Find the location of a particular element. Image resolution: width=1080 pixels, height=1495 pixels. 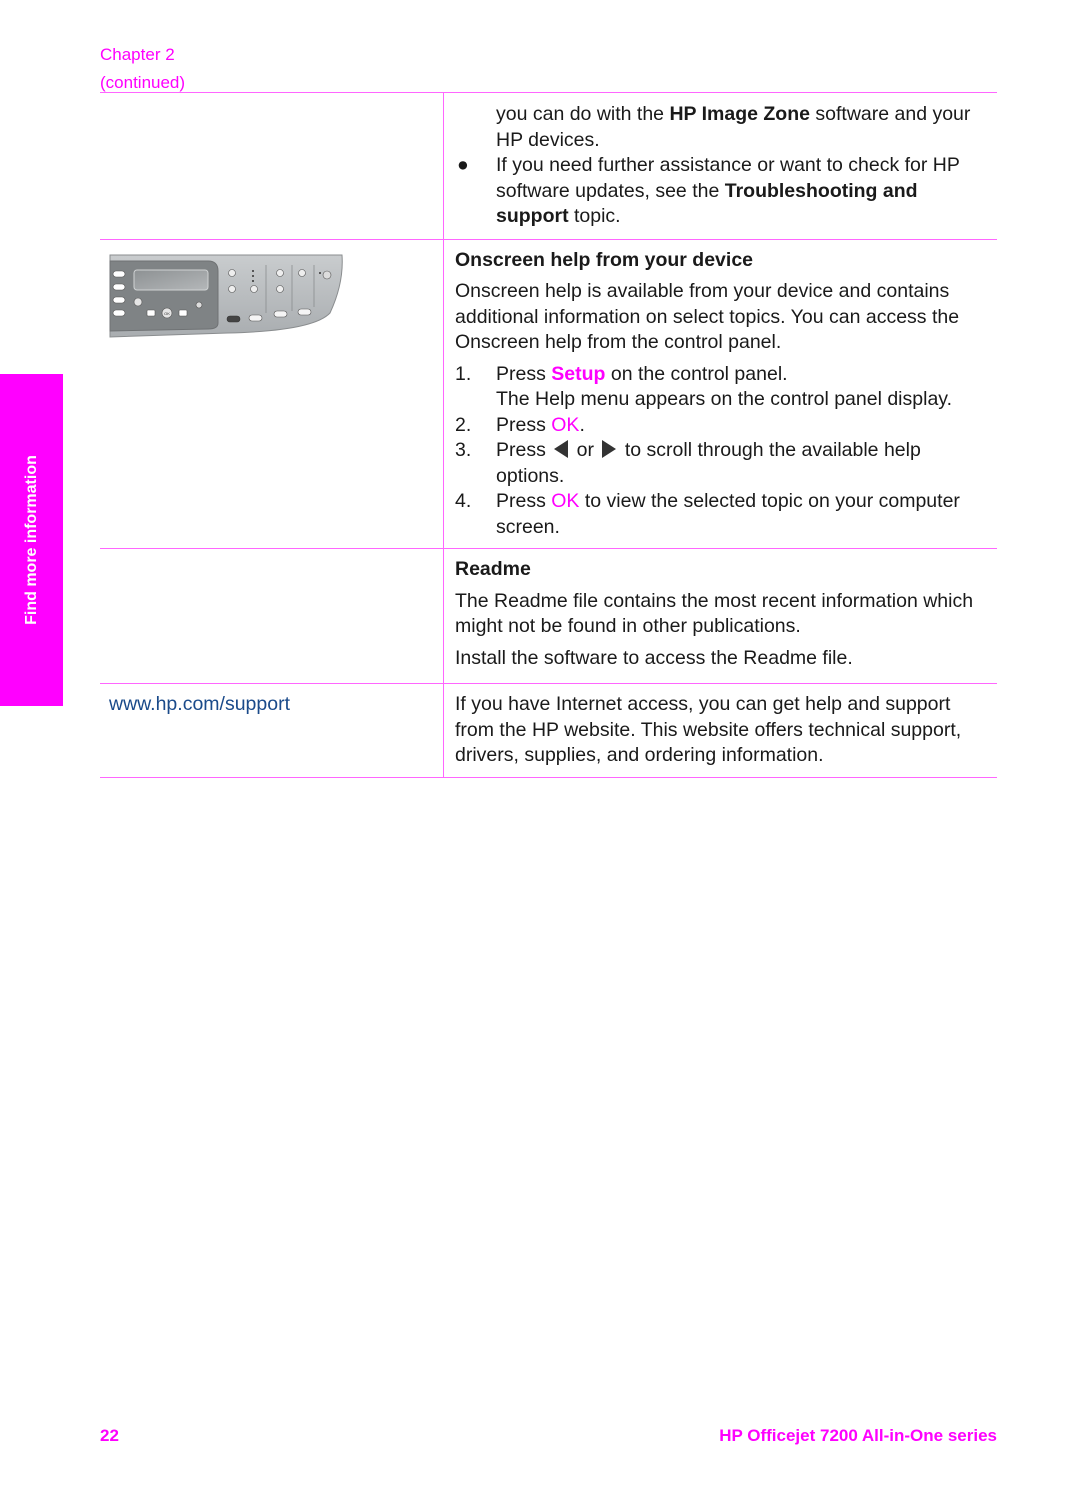

control-panel-image: OK is located at coordinates (226, 296).